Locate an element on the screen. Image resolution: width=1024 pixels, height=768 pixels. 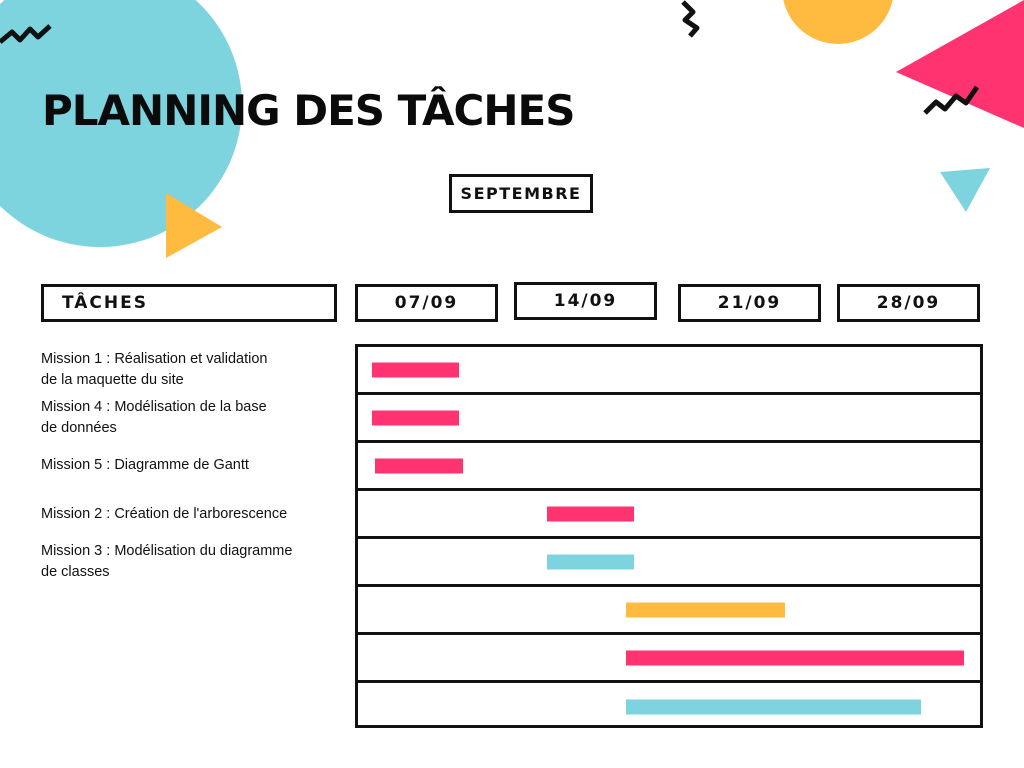
week-label: 21/09 is located at coordinates (749, 303).